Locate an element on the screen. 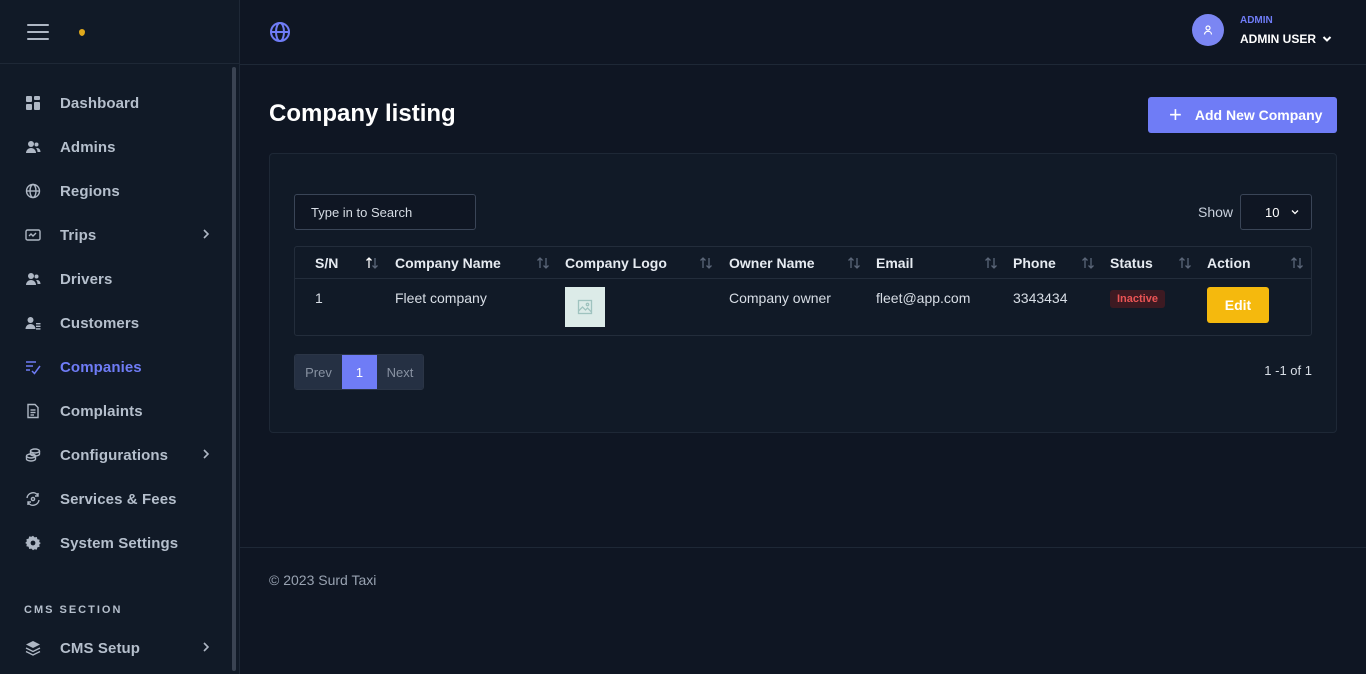 The width and height of the screenshot is (1366, 674). sidebar-header is located at coordinates (119, 32).